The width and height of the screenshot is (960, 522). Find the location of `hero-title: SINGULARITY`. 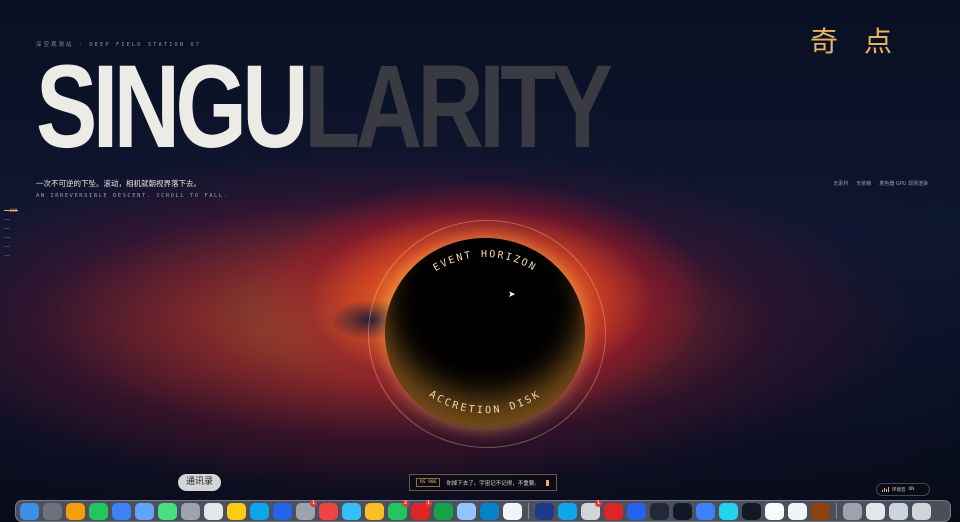

hero-title: SINGULARITY is located at coordinates (324, 107).